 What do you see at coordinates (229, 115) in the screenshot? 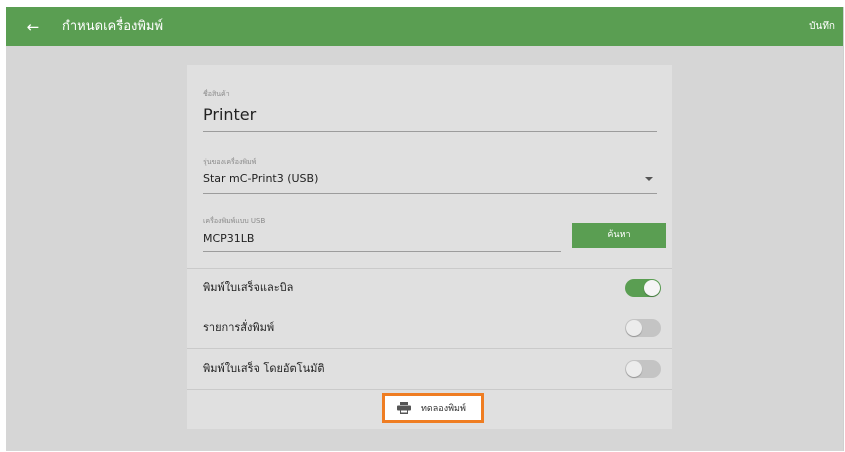
I see `product-name-field: Printer` at bounding box center [229, 115].